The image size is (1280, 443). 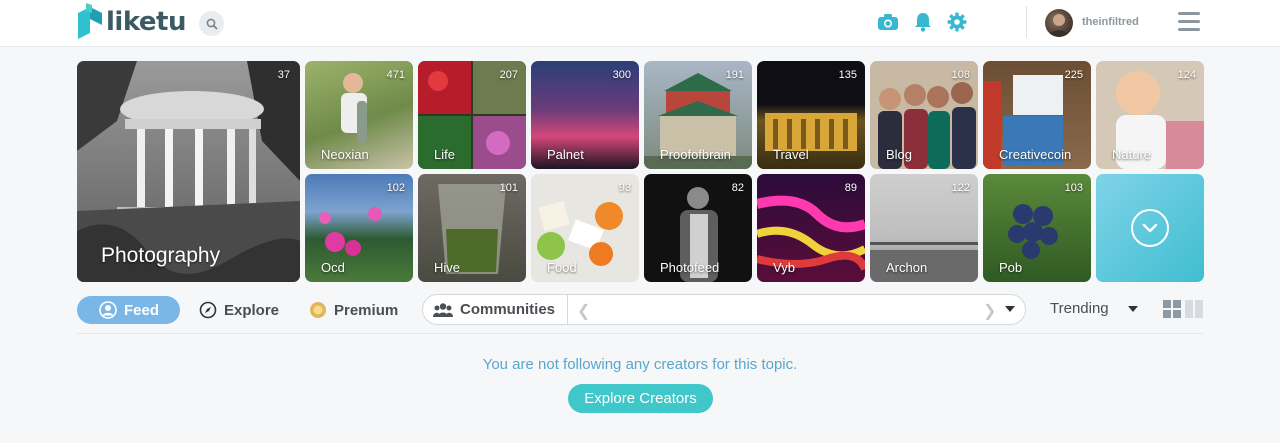 I want to click on layout-toggle, so click(x=1183, y=309).